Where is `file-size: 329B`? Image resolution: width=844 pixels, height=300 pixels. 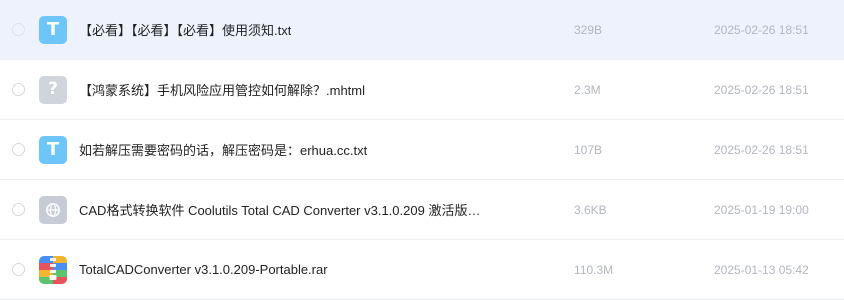 file-size: 329B is located at coordinates (588, 29).